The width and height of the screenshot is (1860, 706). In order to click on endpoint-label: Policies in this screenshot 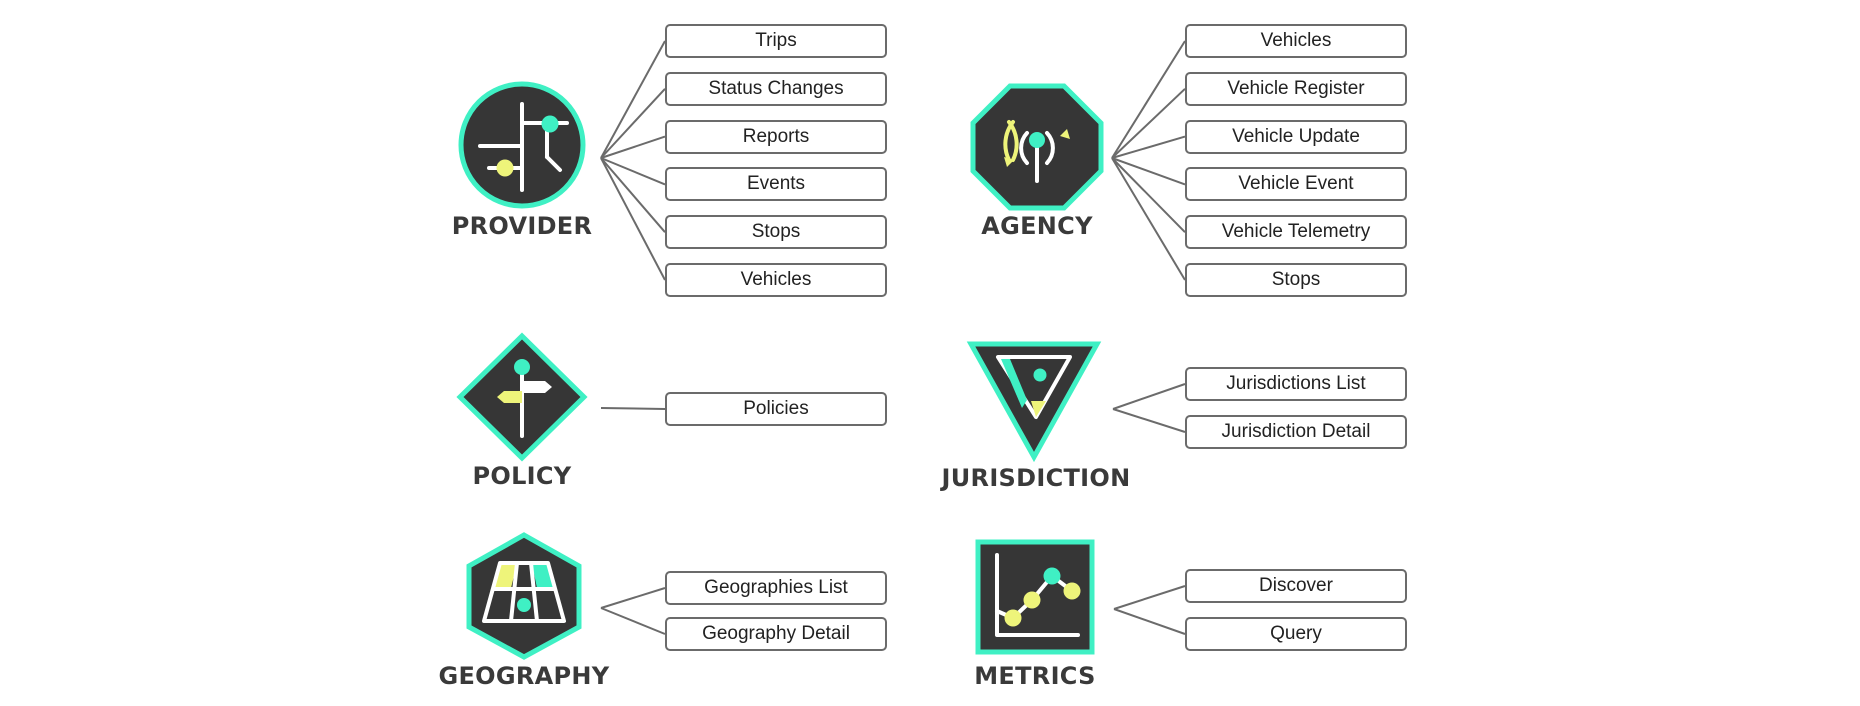, I will do `click(776, 408)`.